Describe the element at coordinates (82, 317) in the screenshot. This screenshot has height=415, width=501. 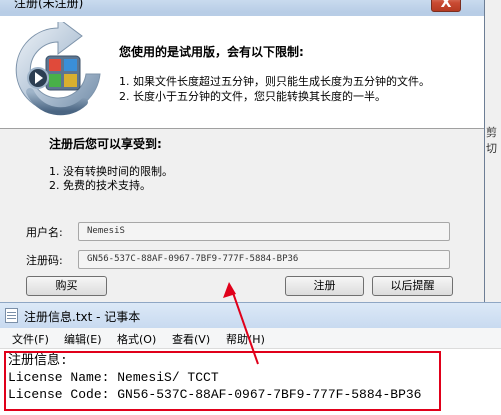
I see `notepad-title: 注册信息.txt - 记事本` at that location.